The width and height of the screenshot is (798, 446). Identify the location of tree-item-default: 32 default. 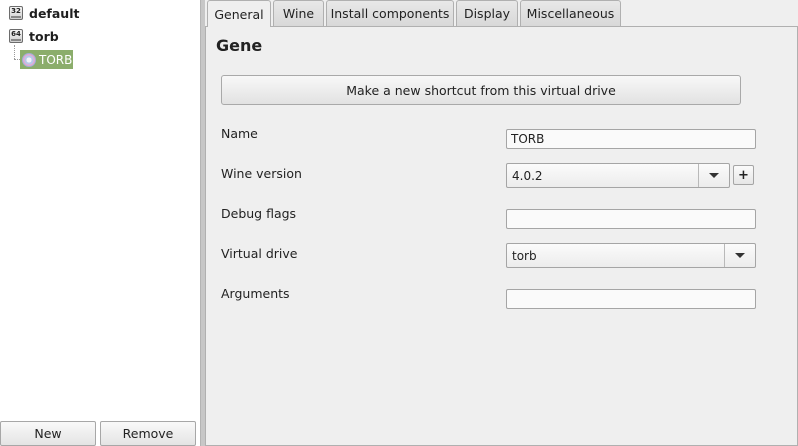
(44, 13).